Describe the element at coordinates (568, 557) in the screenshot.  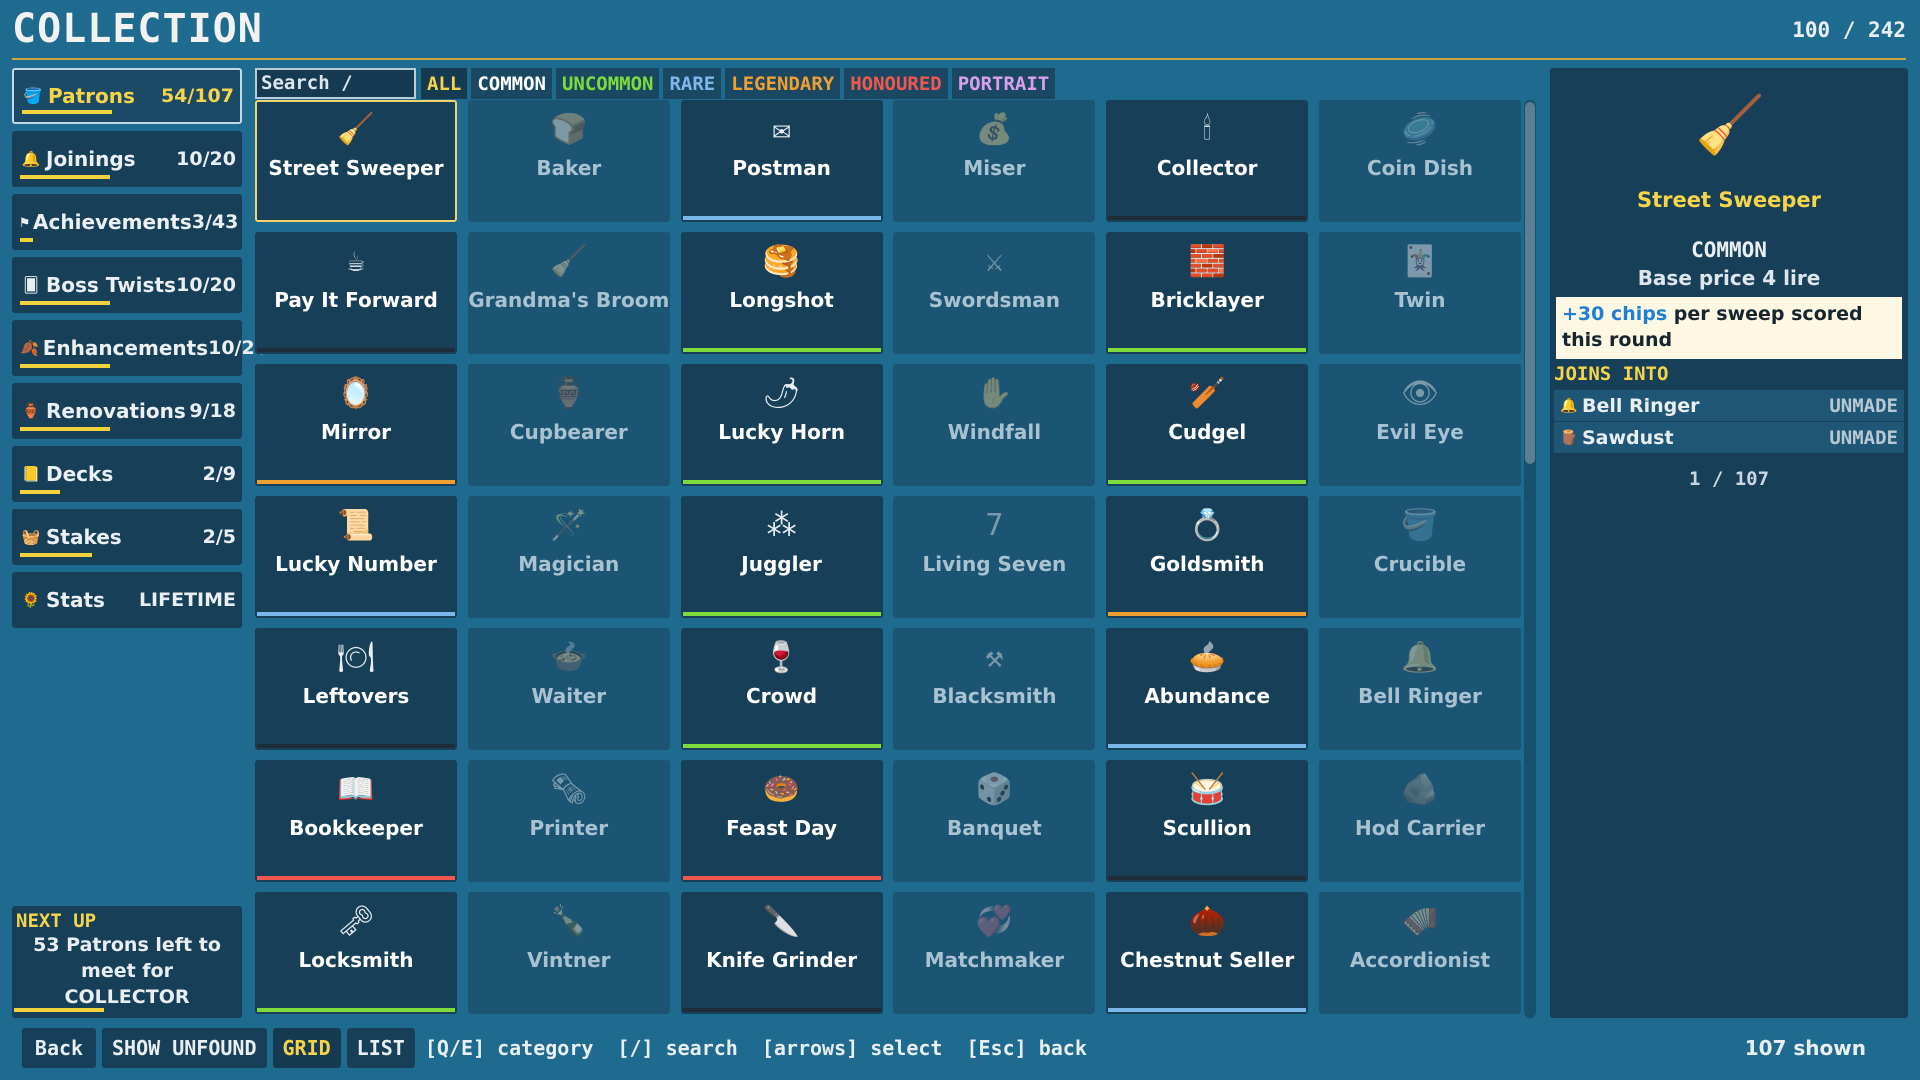
I see `patron-card: 🪄 Magician` at that location.